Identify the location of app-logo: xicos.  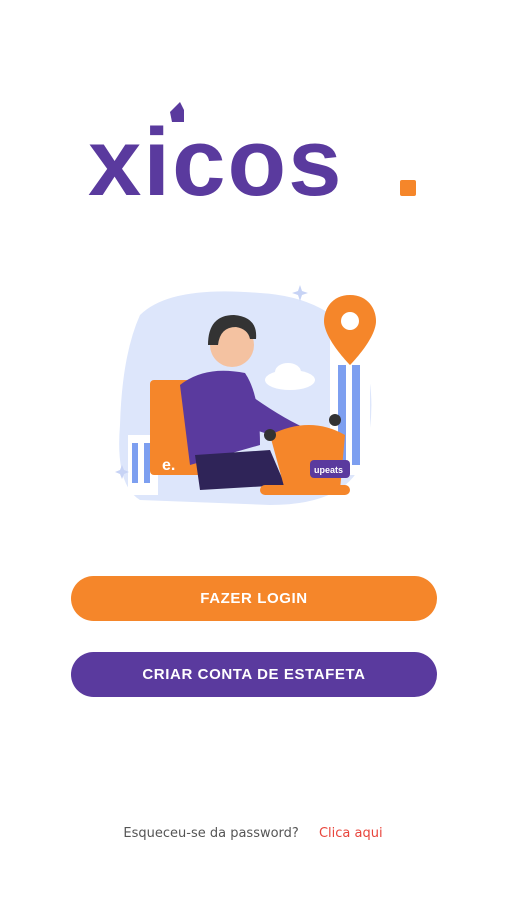
(258, 155).